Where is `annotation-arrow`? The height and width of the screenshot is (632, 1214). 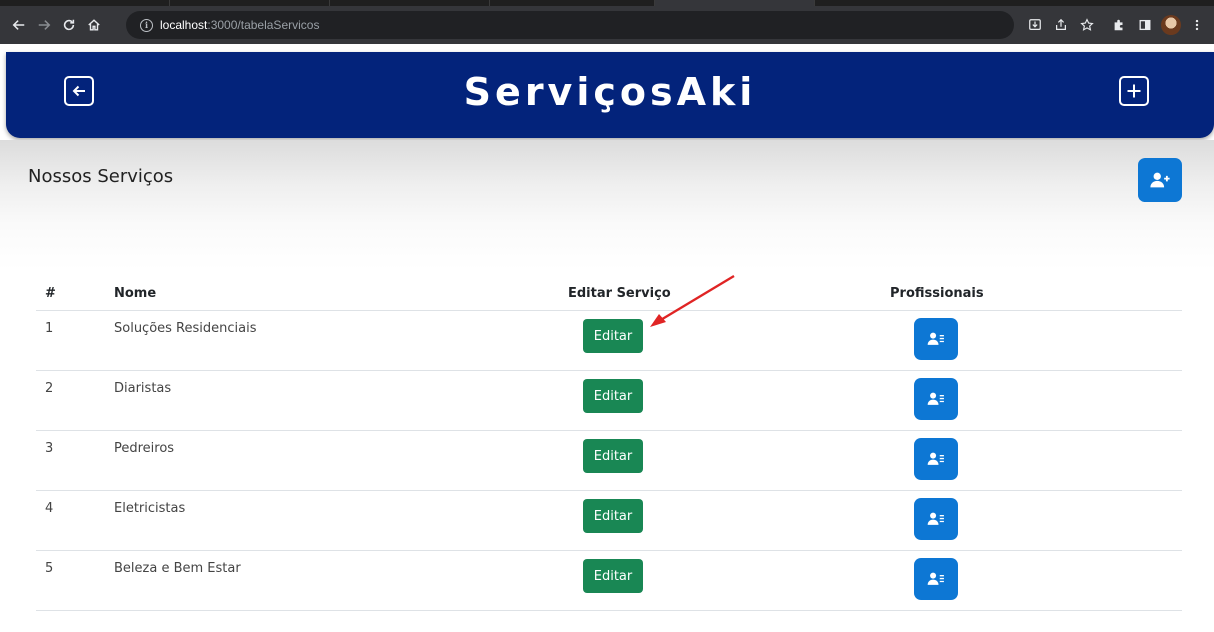
annotation-arrow is located at coordinates (692, 300).